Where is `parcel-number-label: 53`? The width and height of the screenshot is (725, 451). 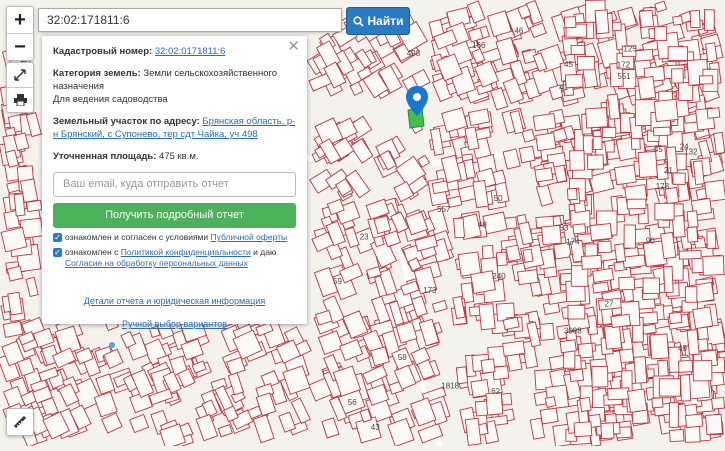
parcel-number-label: 53 is located at coordinates (563, 228).